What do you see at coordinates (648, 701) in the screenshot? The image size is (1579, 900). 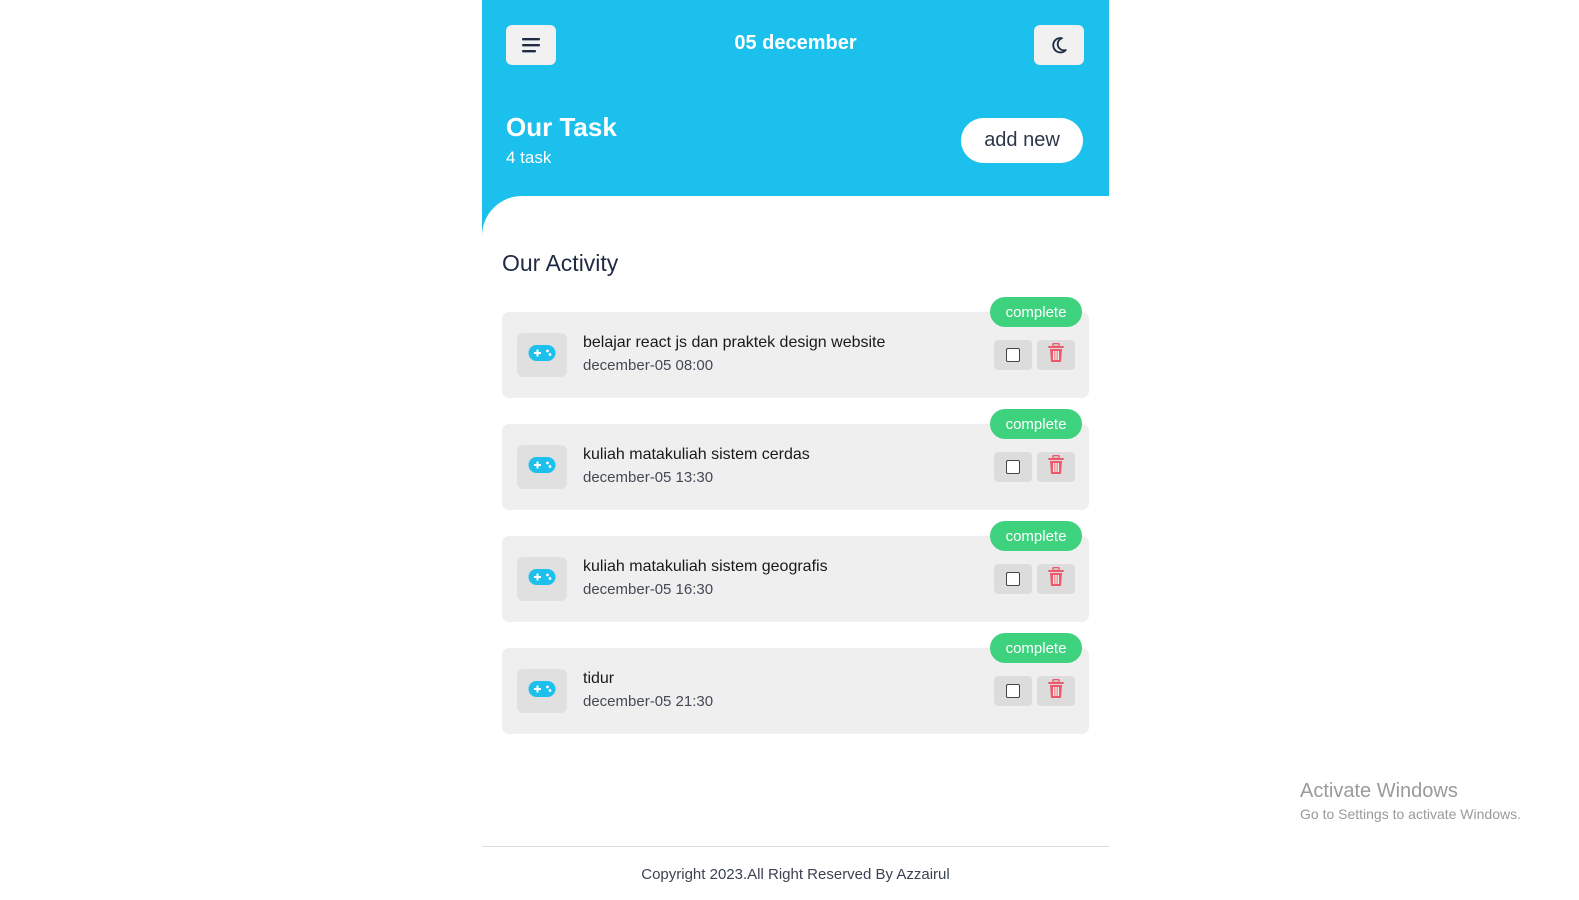 I see `task-time: december-05 21:30` at bounding box center [648, 701].